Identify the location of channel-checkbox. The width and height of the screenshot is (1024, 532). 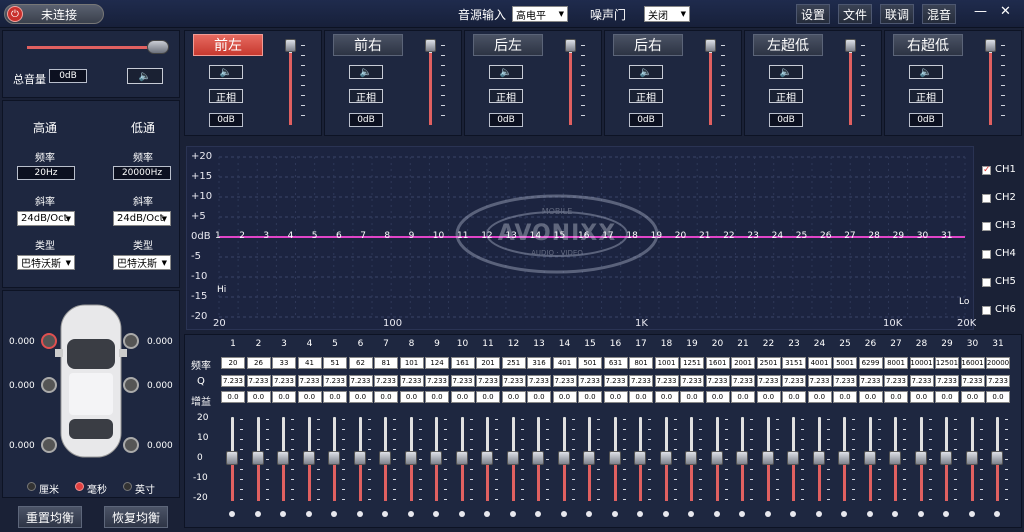
(986, 254).